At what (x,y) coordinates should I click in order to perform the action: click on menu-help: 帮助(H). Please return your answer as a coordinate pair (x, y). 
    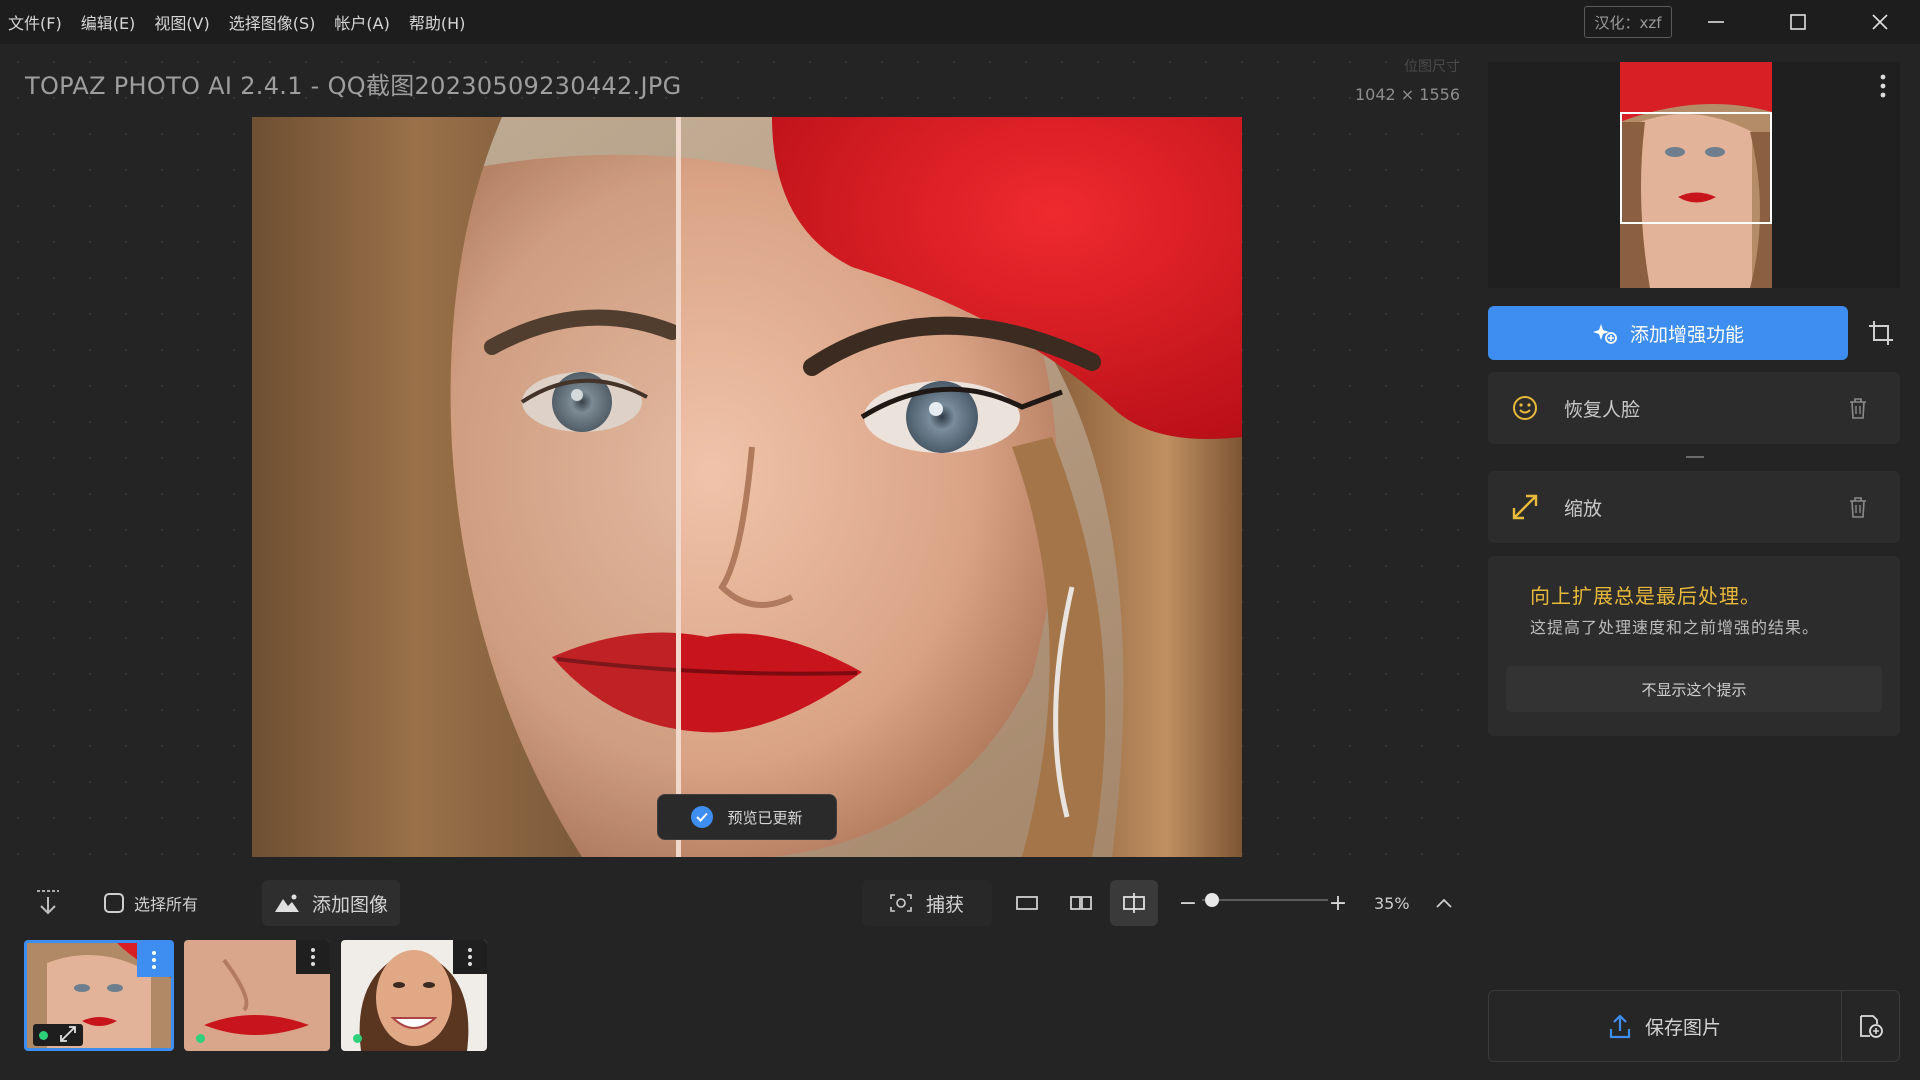
    Looking at the image, I should click on (437, 22).